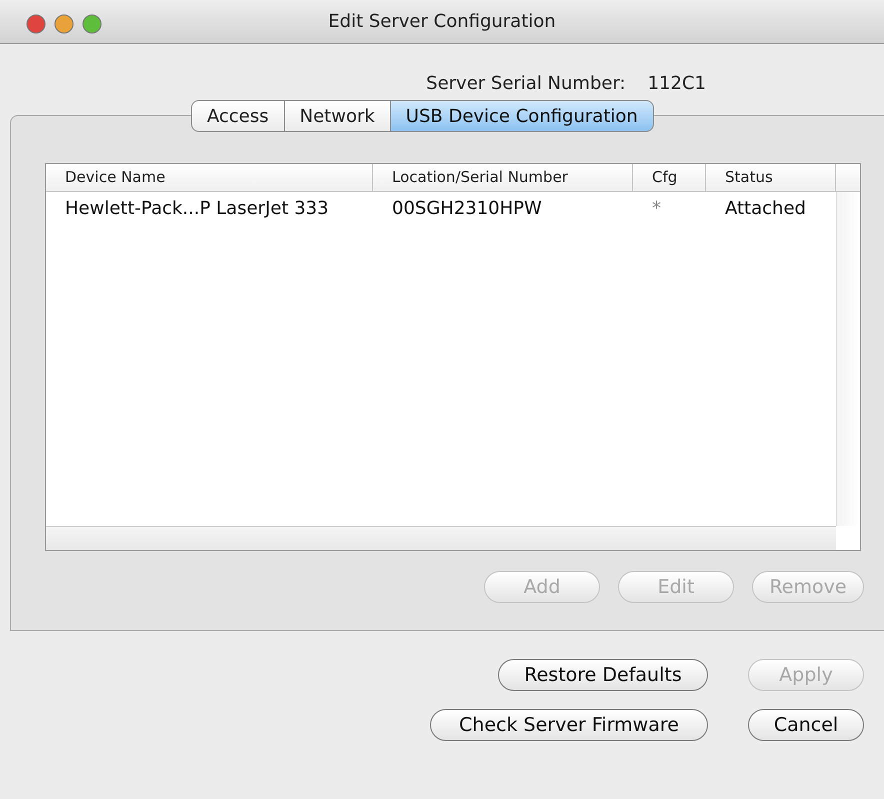  I want to click on column-header: Location/Serial Number, so click(503, 177).